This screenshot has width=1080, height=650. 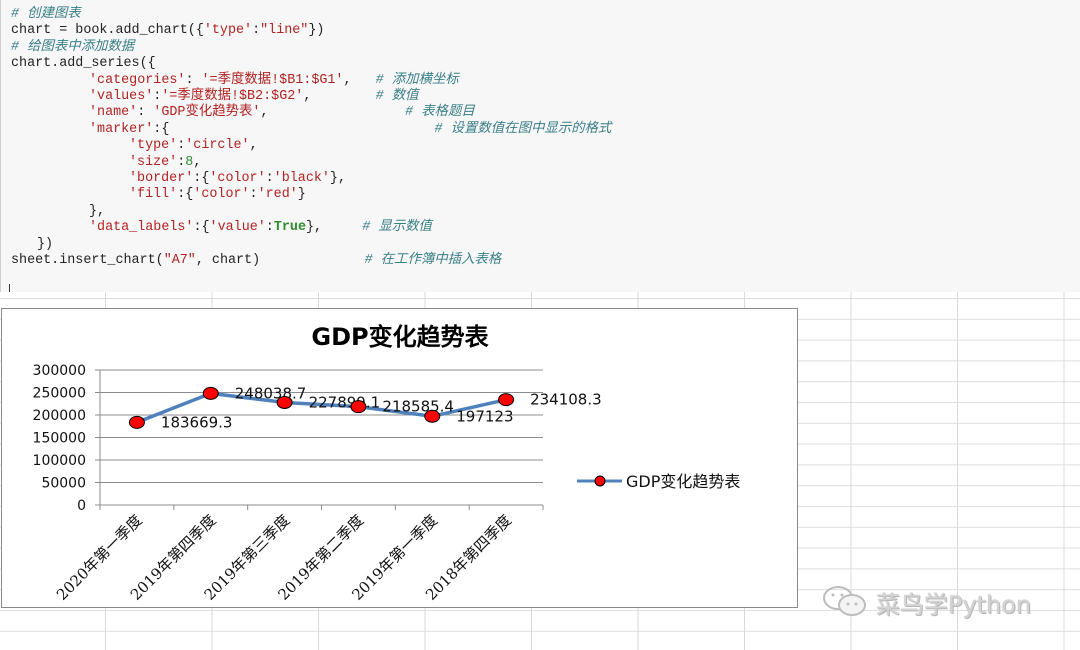 I want to click on data-label: 183669.3, so click(x=197, y=422).